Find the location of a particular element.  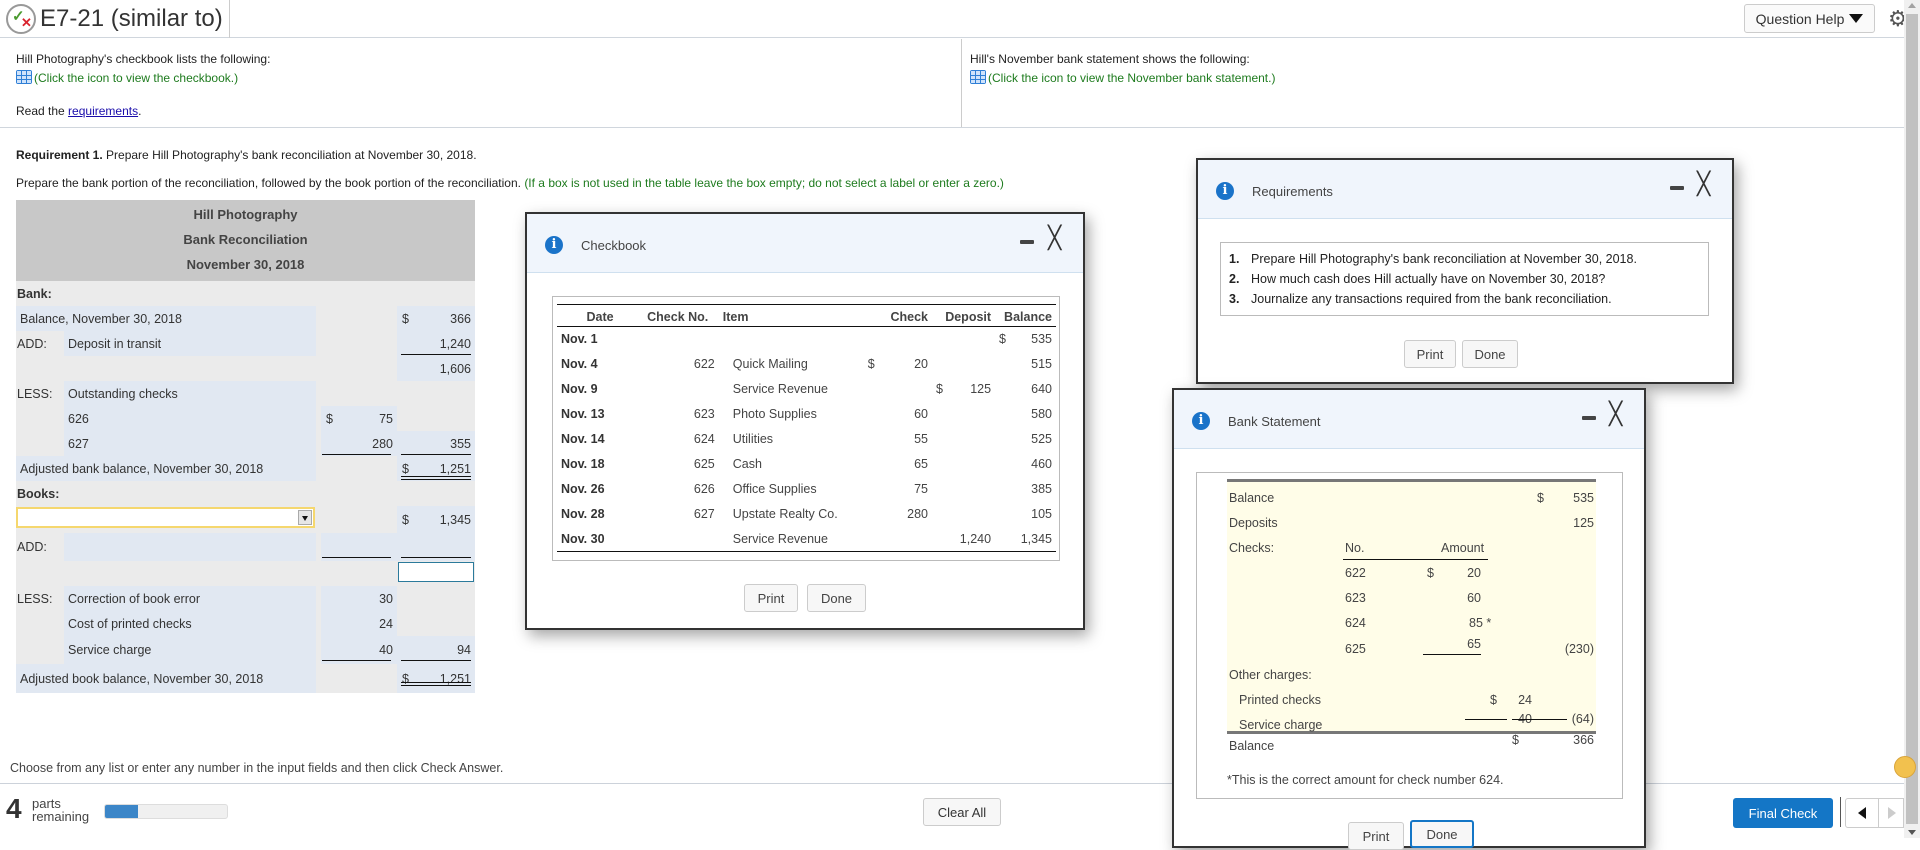

less-item-label: Correction of book error is located at coordinates (190, 598).